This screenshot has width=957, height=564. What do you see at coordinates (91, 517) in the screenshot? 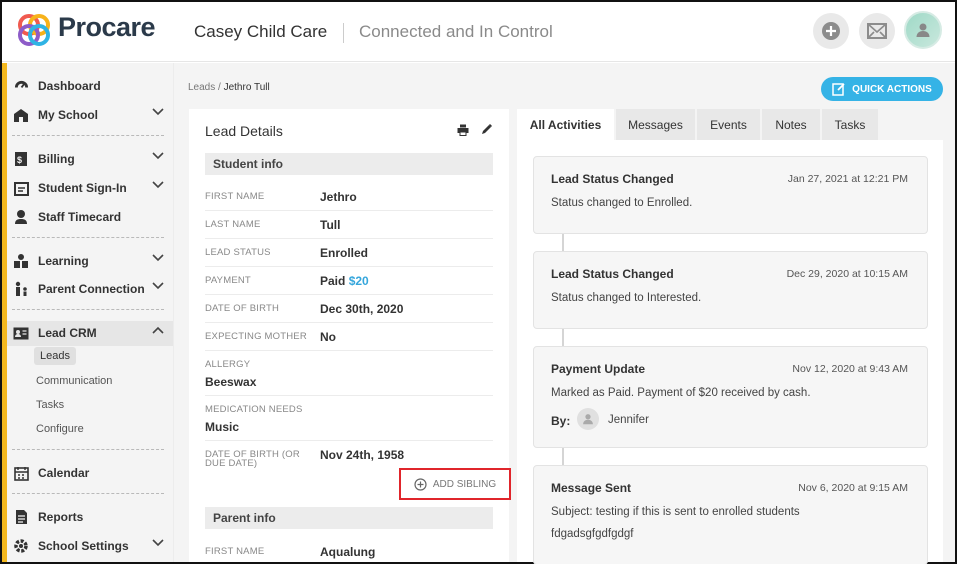
I see `sidebar-item-reports: Reports` at bounding box center [91, 517].